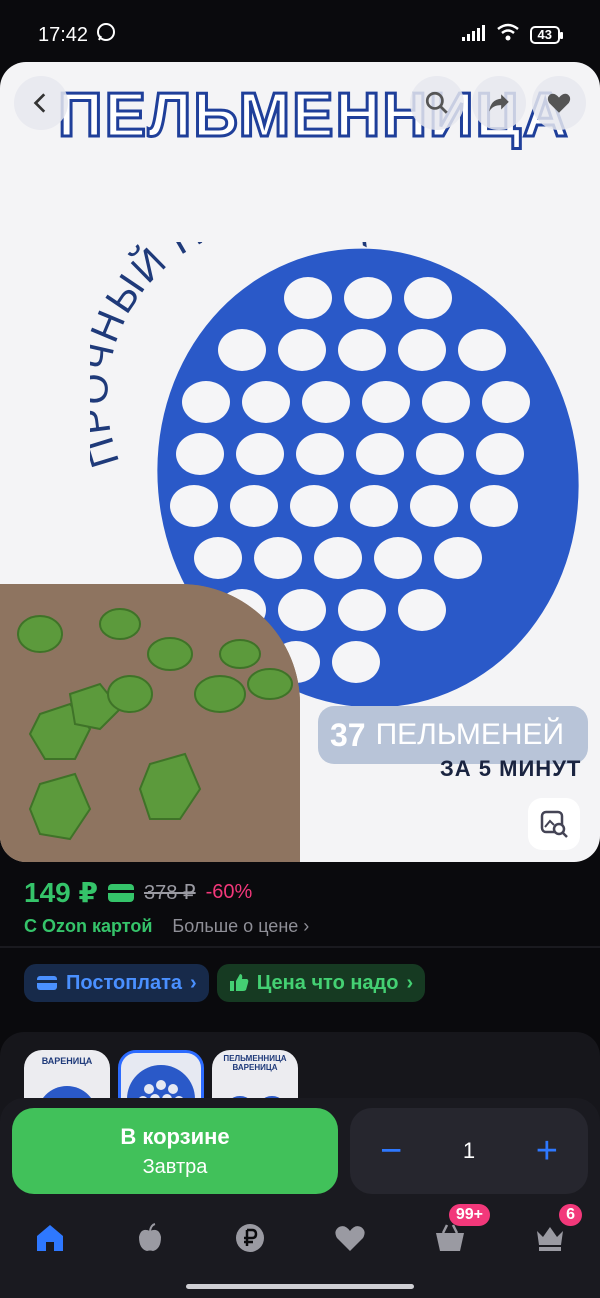 The width and height of the screenshot is (600, 1298). What do you see at coordinates (150, 723) in the screenshot?
I see `dumplings-photo` at bounding box center [150, 723].